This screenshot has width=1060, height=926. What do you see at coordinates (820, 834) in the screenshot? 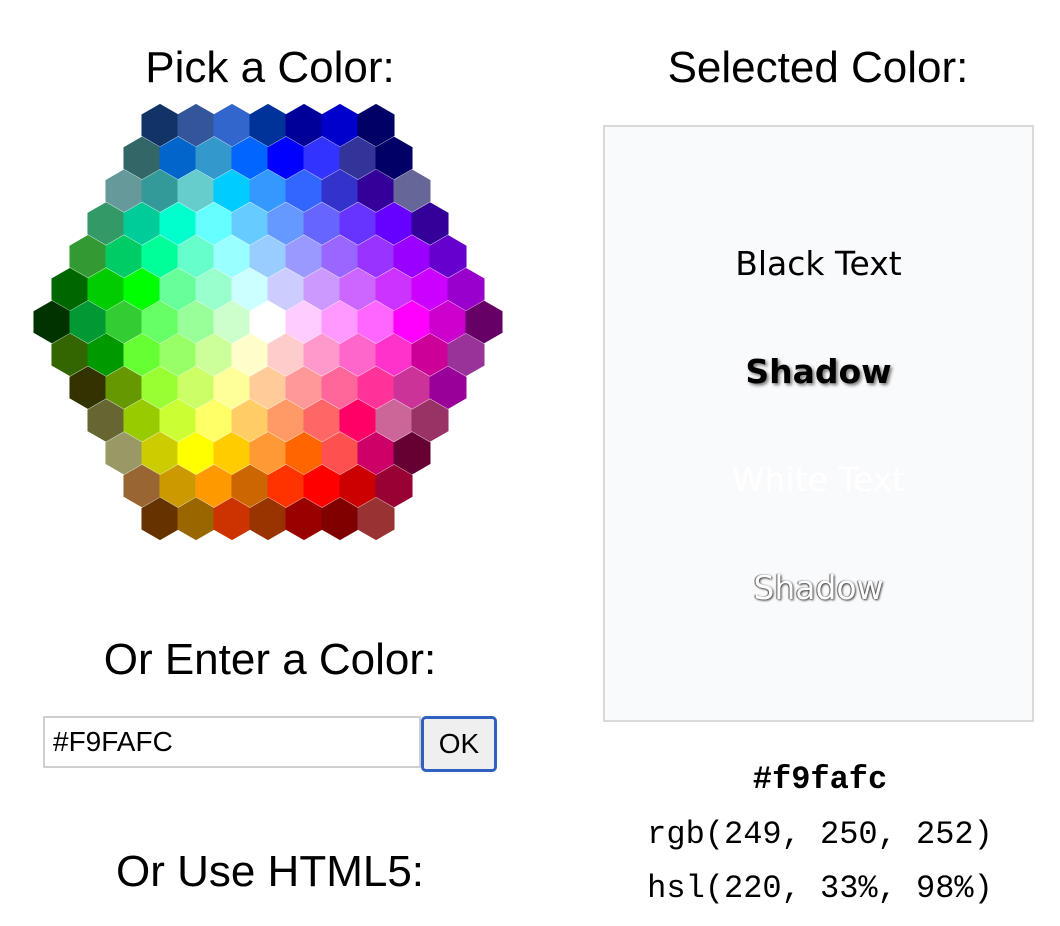
I see `rgb-value: rgb(249, 250, 252)` at bounding box center [820, 834].